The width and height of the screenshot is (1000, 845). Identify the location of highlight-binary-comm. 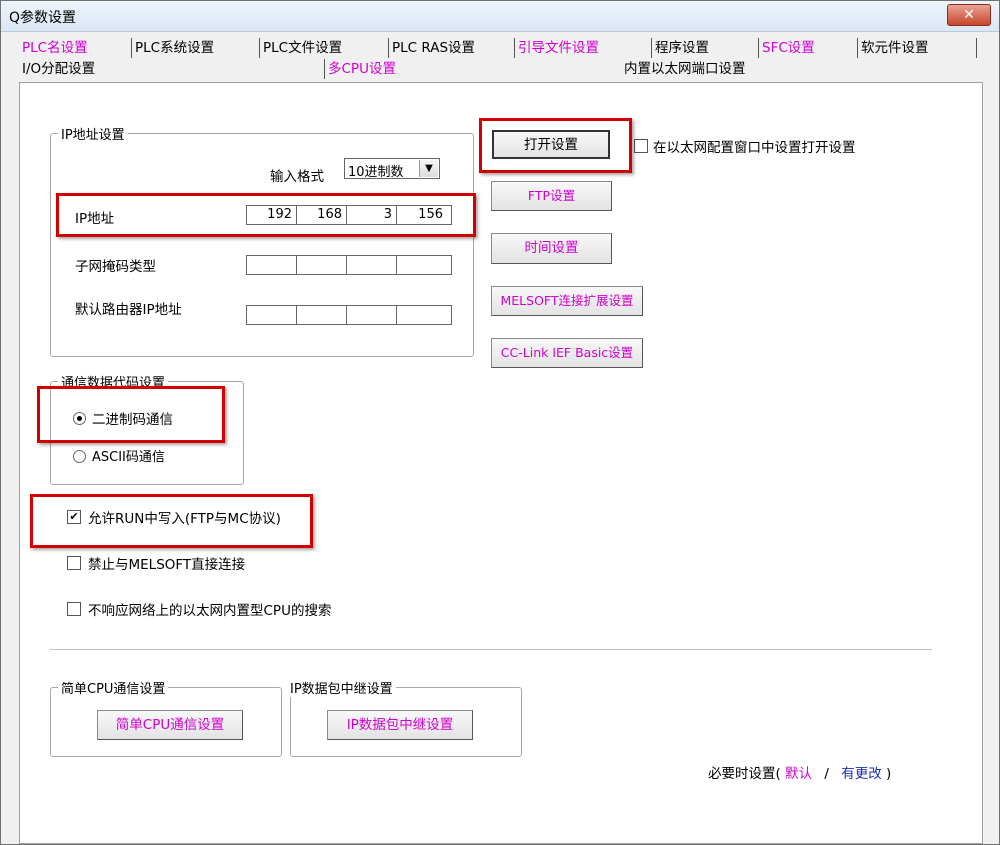
(131, 414).